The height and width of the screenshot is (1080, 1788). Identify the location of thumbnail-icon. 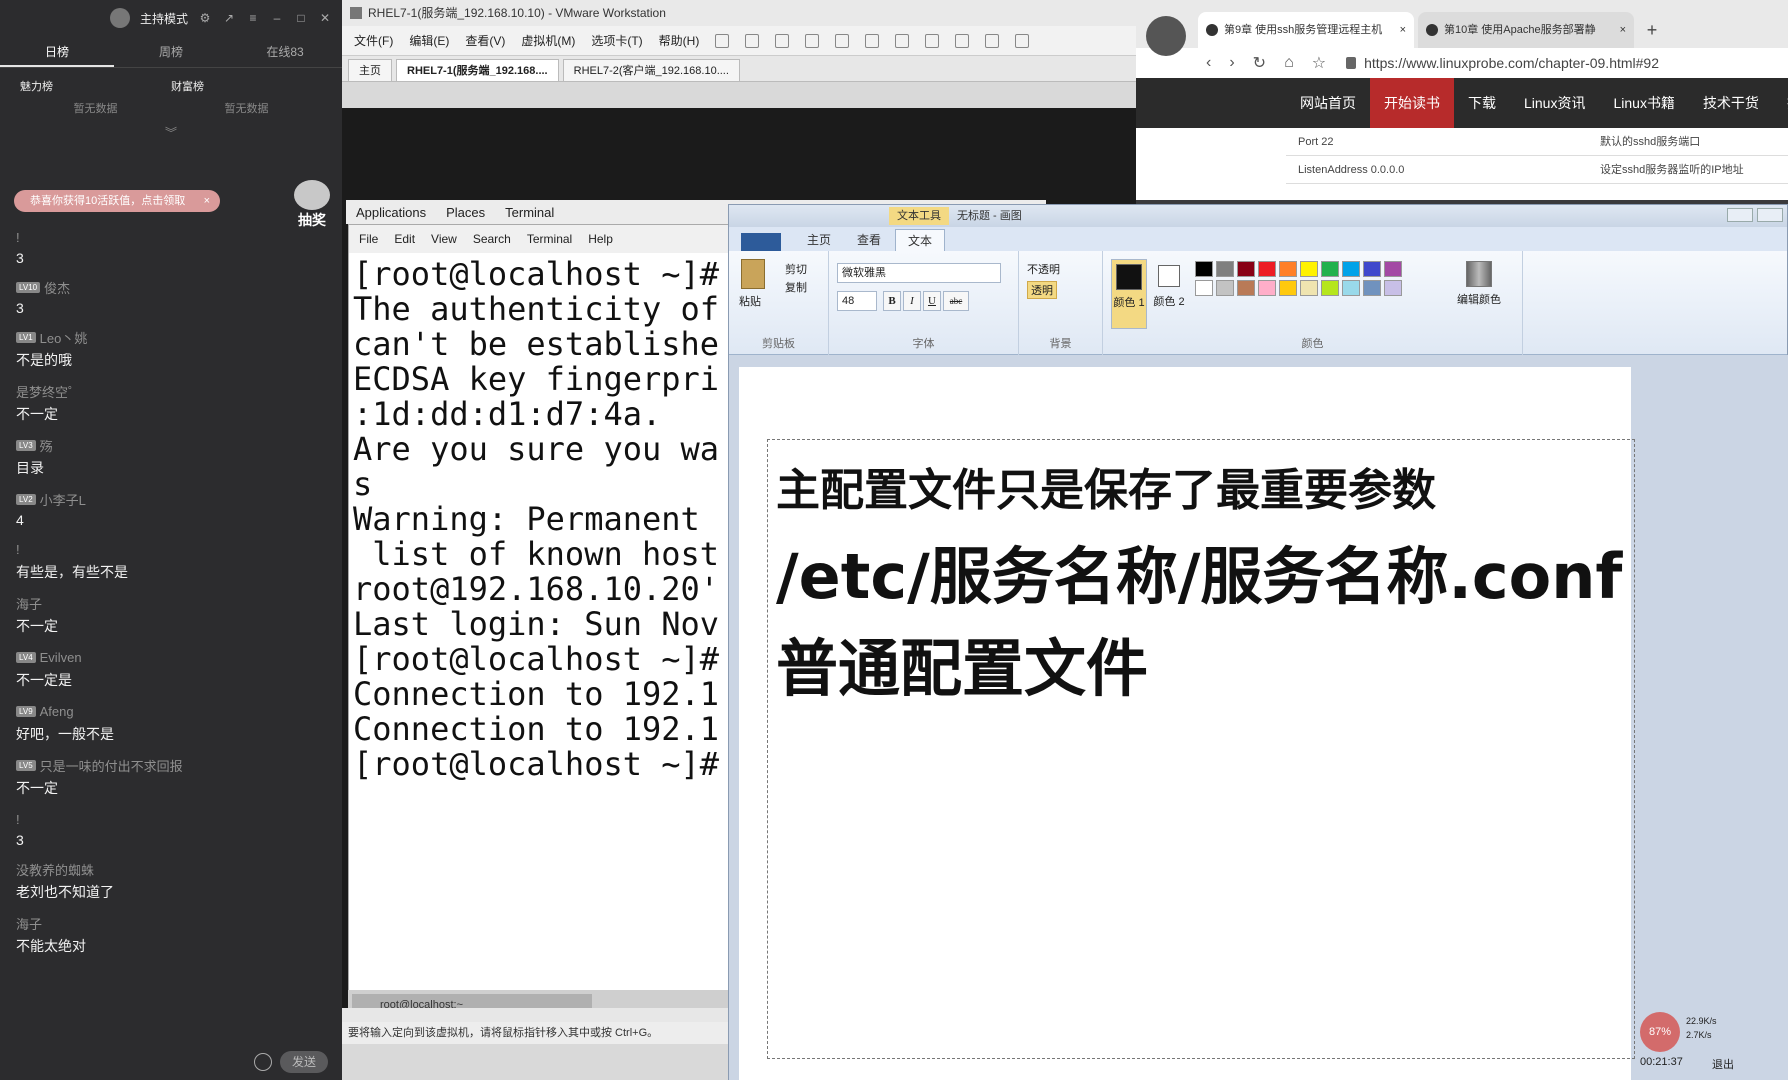
(902, 40).